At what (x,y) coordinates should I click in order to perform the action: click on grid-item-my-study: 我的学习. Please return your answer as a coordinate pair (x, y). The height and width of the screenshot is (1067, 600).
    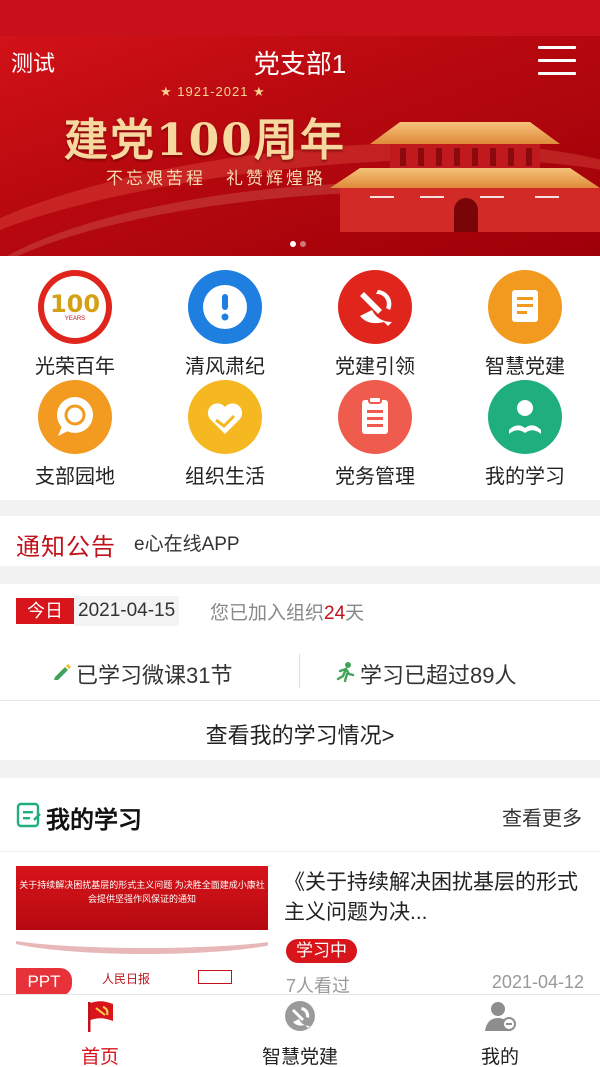
    Looking at the image, I should click on (525, 427).